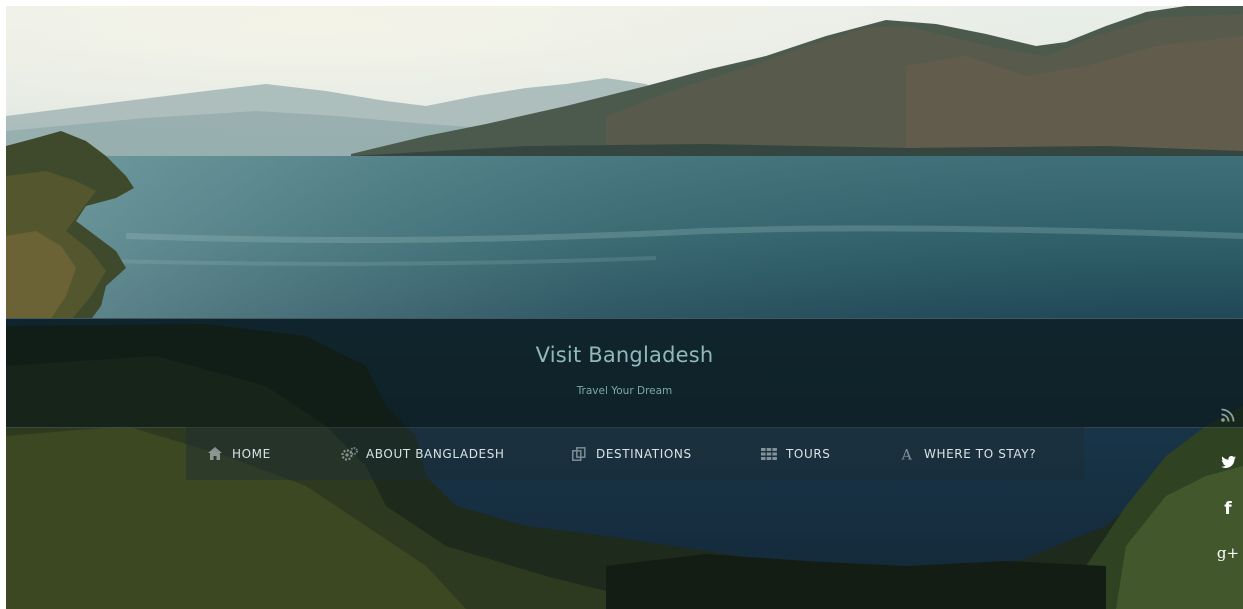  Describe the element at coordinates (1228, 462) in the screenshot. I see `twitter-icon` at that location.